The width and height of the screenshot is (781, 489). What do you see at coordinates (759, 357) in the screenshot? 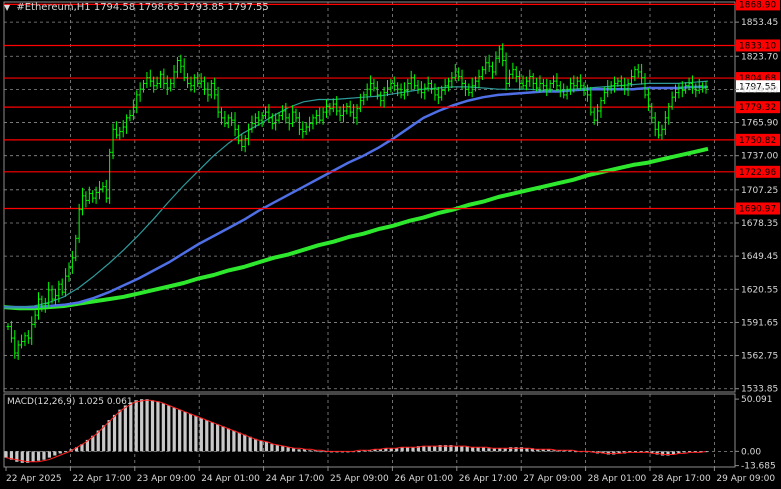
I see `y-tick-label: 1562.75` at bounding box center [759, 357].